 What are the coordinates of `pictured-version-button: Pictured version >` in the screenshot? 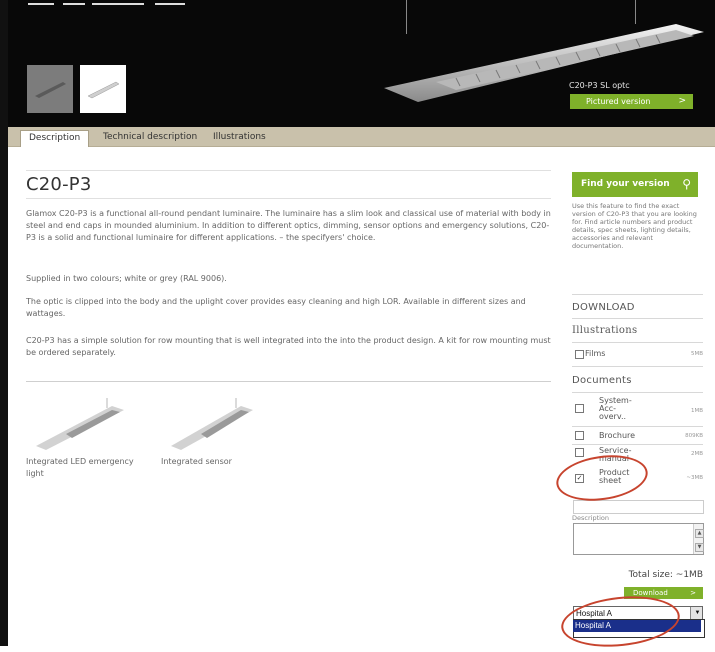 It's located at (631, 101).